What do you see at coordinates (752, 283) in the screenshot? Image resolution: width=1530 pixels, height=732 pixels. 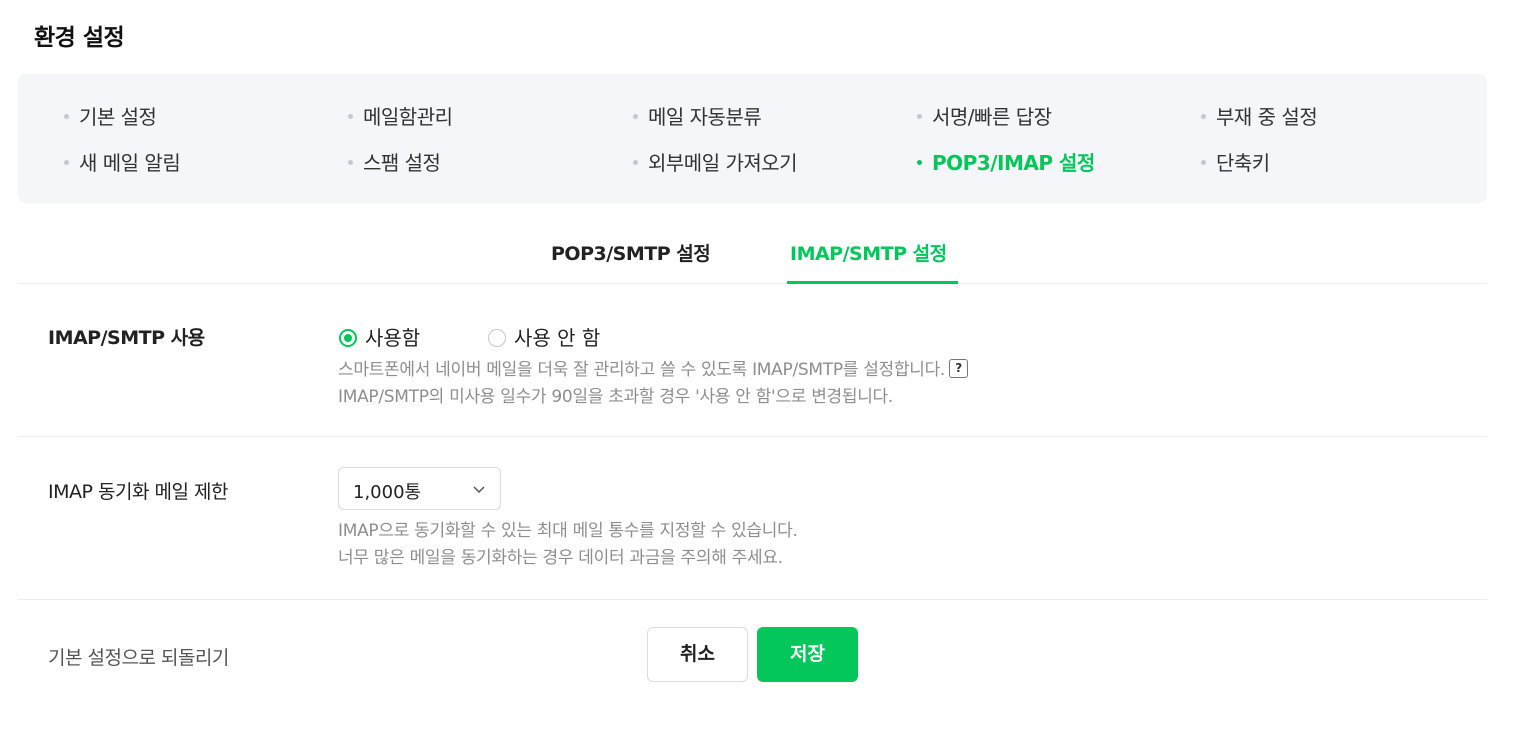 I see `tab-divider` at bounding box center [752, 283].